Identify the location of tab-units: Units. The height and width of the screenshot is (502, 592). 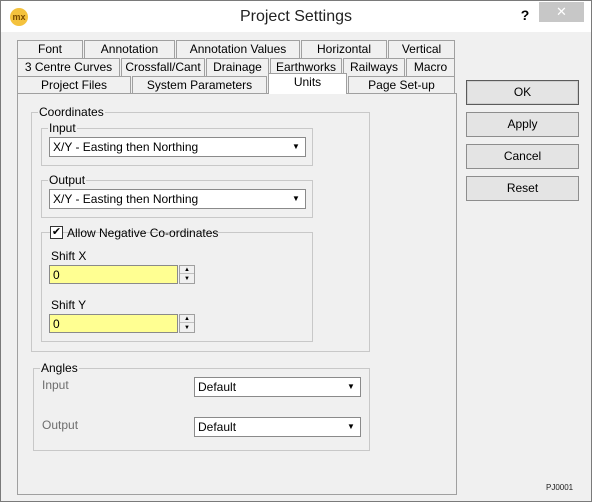
(307, 83).